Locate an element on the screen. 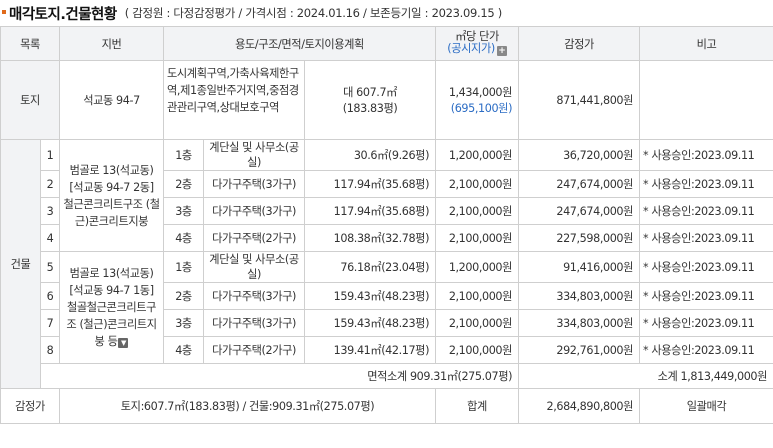  building-row-no: 7 is located at coordinates (50, 323).